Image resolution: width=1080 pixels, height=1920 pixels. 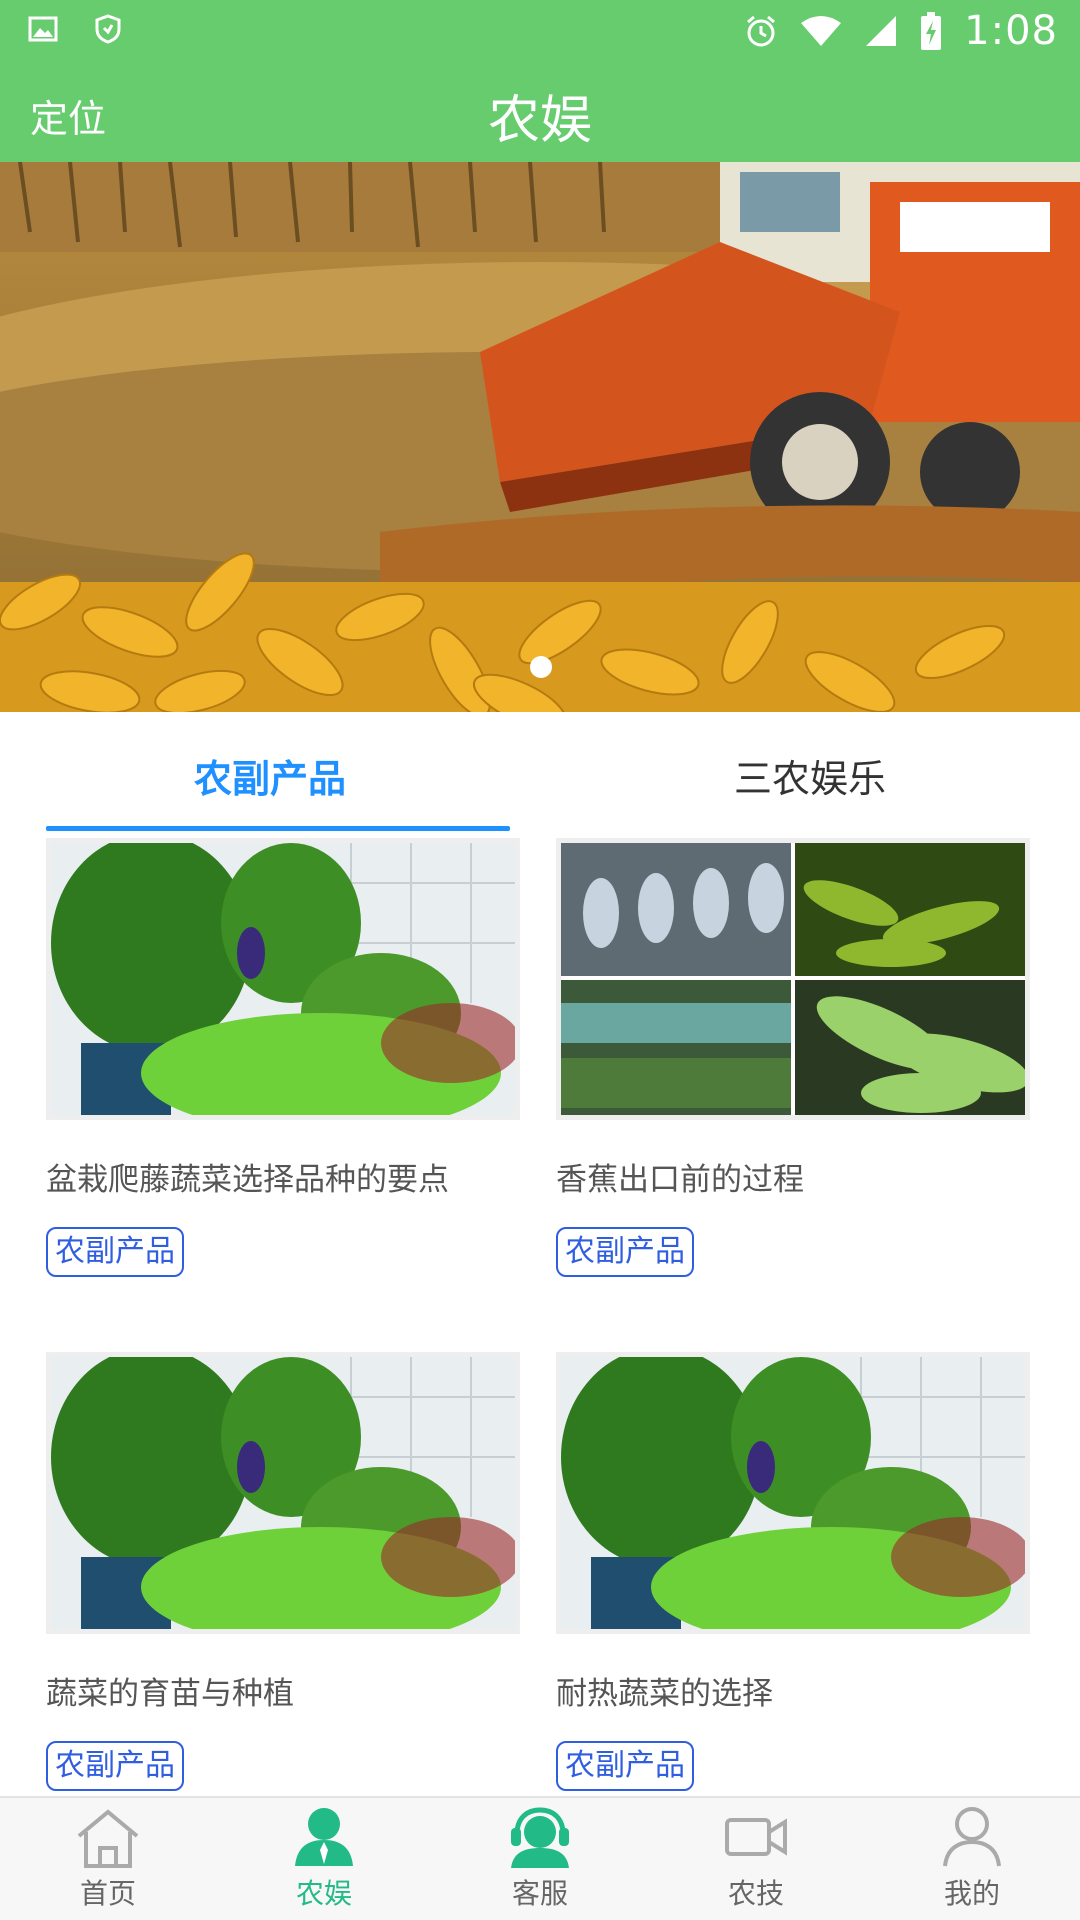 I want to click on tab-agricultural-products: 农副产品, so click(x=270, y=772).